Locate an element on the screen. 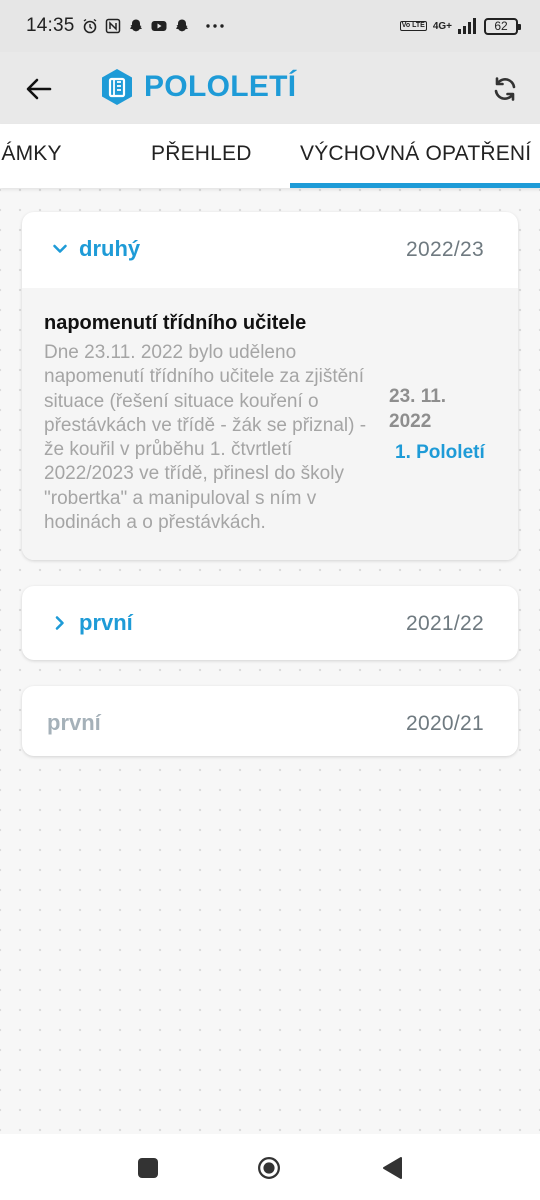 This screenshot has width=540, height=1200. tab-prehled: PŘEHLED is located at coordinates (201, 154).